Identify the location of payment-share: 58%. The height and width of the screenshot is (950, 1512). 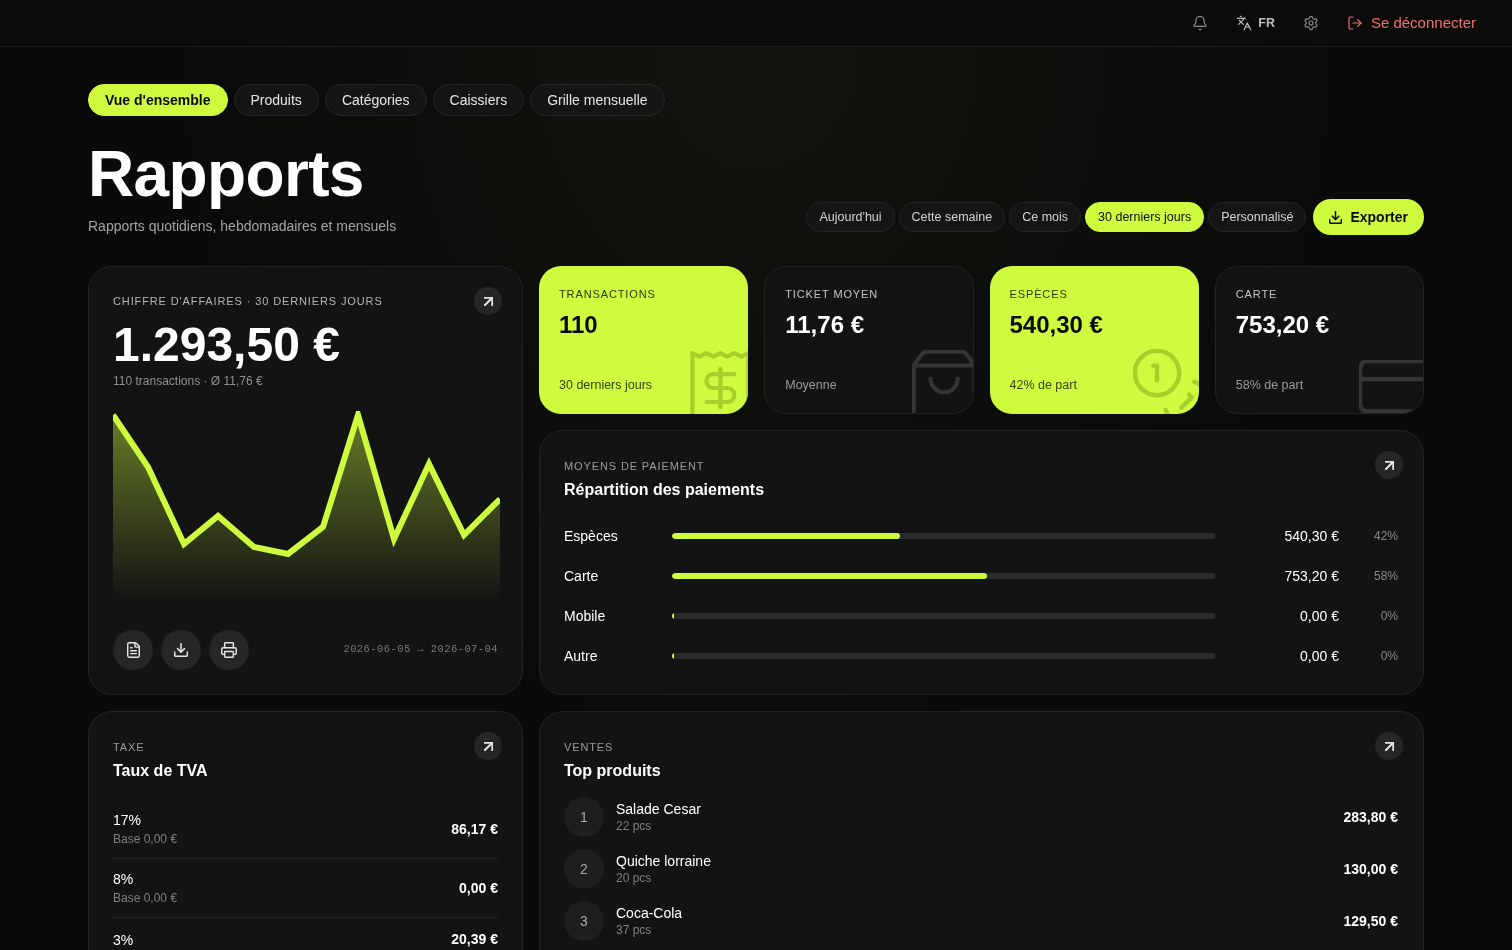
(1385, 576).